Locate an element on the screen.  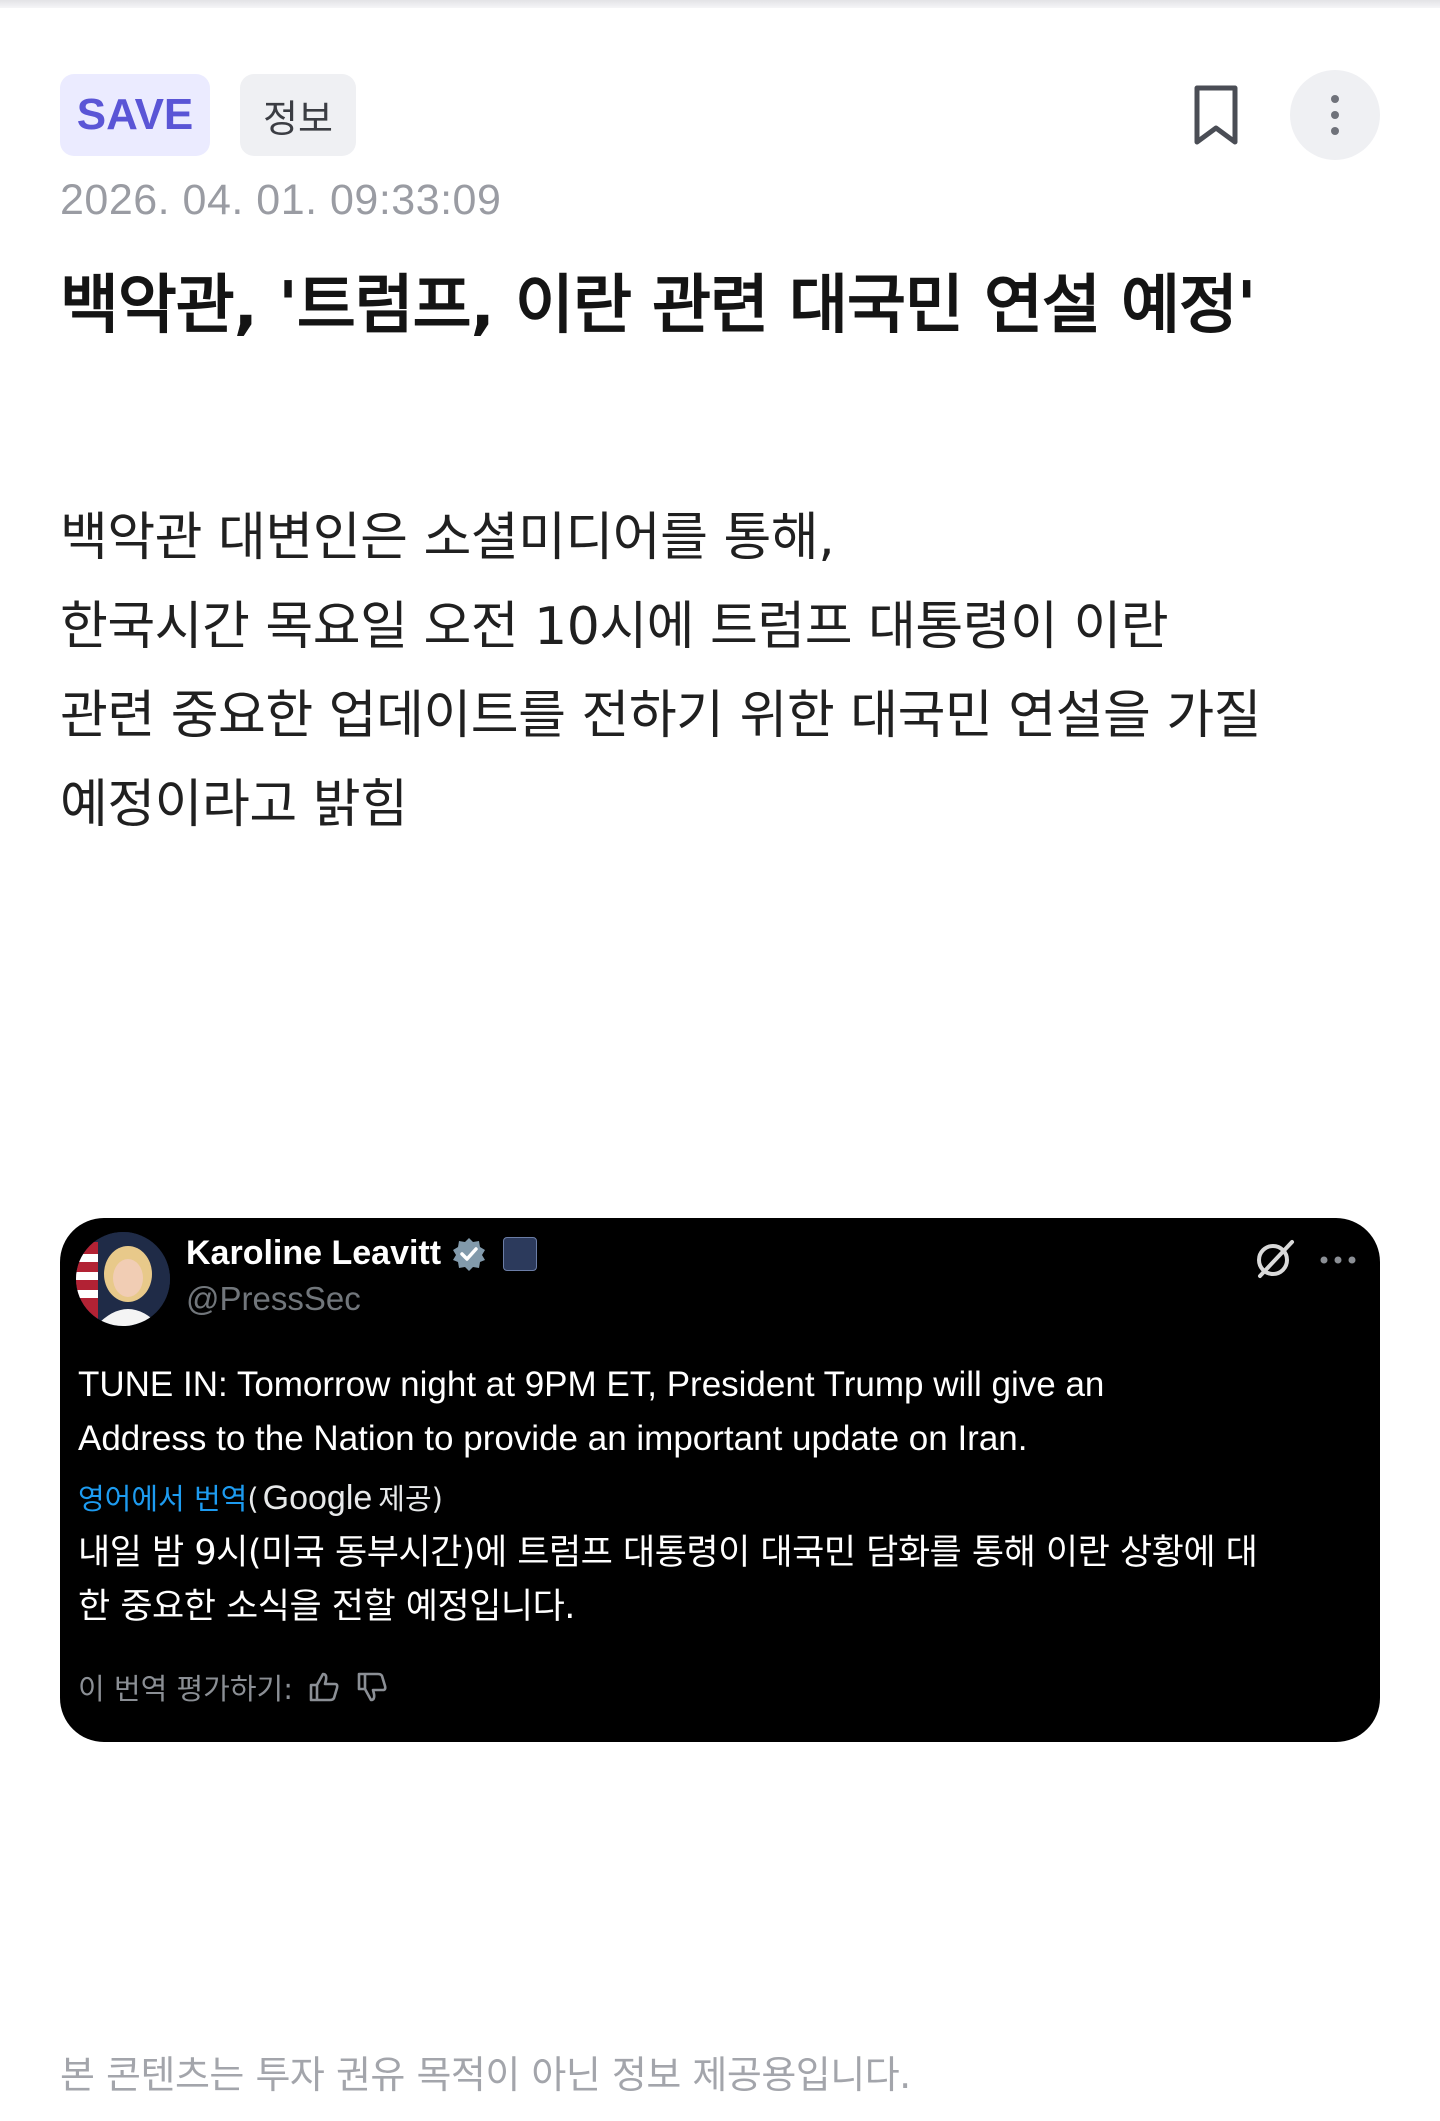
bookmark-button is located at coordinates (1216, 115).